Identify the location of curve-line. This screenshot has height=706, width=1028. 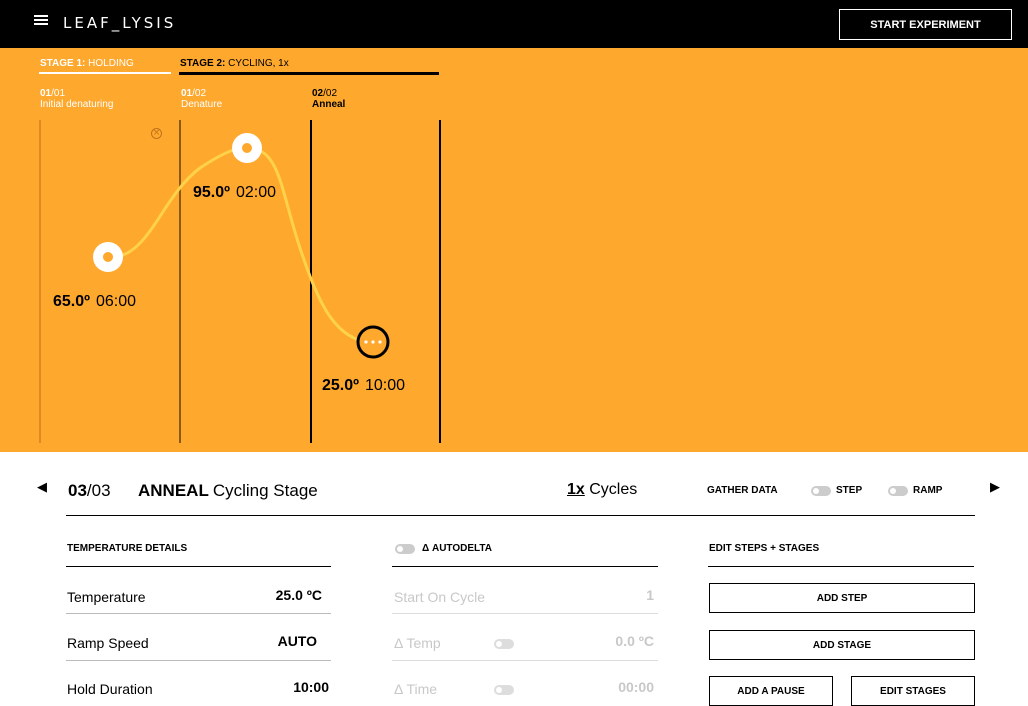
(240, 246).